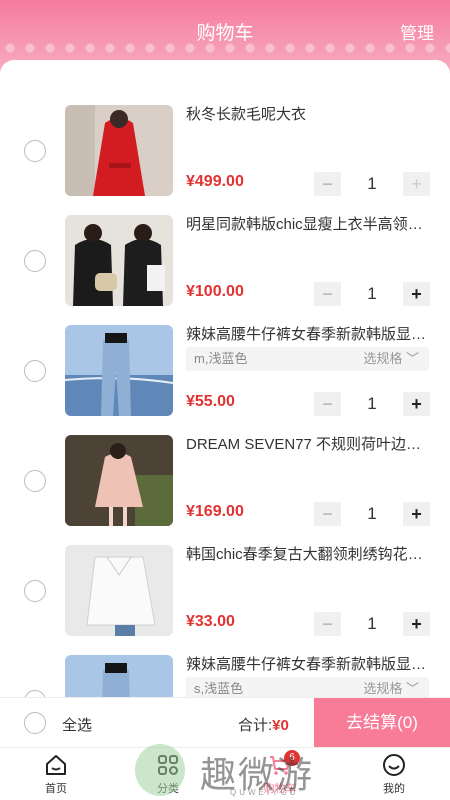 This screenshot has width=450, height=800. Describe the element at coordinates (394, 789) in the screenshot. I see `tab-label: 我的` at that location.